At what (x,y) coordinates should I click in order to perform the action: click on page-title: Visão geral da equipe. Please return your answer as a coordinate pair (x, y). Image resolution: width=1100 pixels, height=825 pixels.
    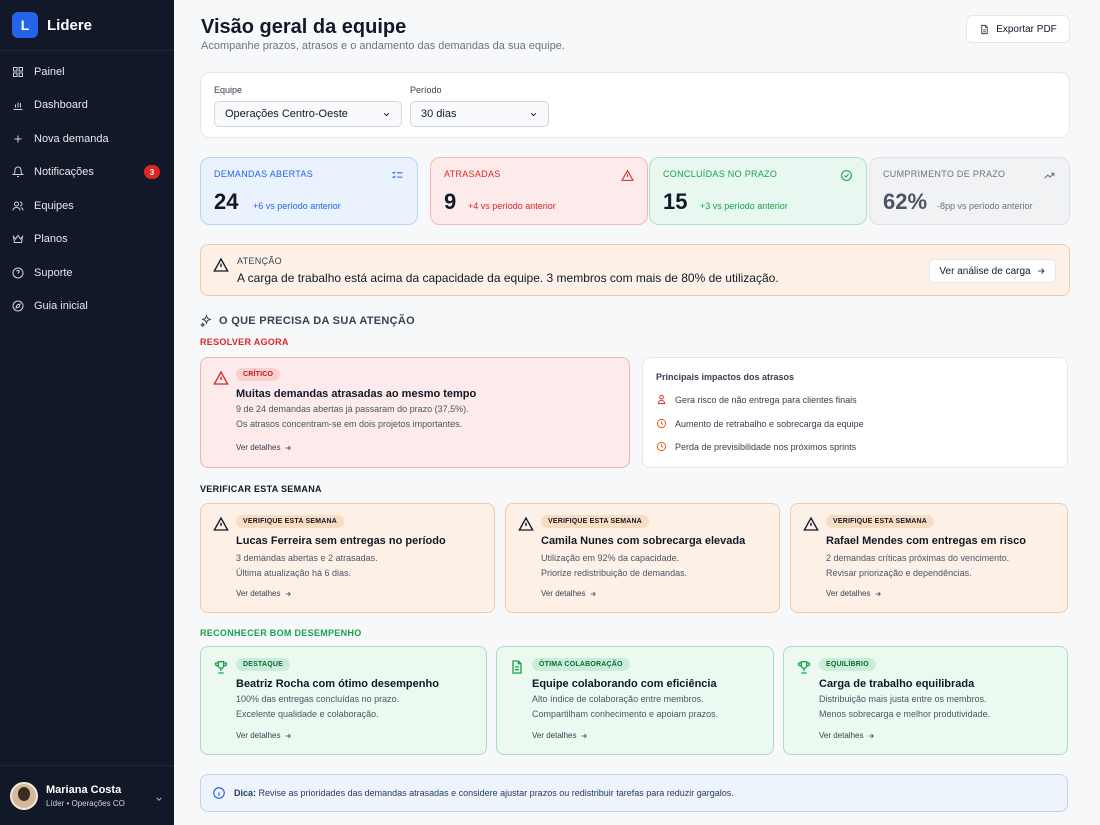
    Looking at the image, I should click on (304, 27).